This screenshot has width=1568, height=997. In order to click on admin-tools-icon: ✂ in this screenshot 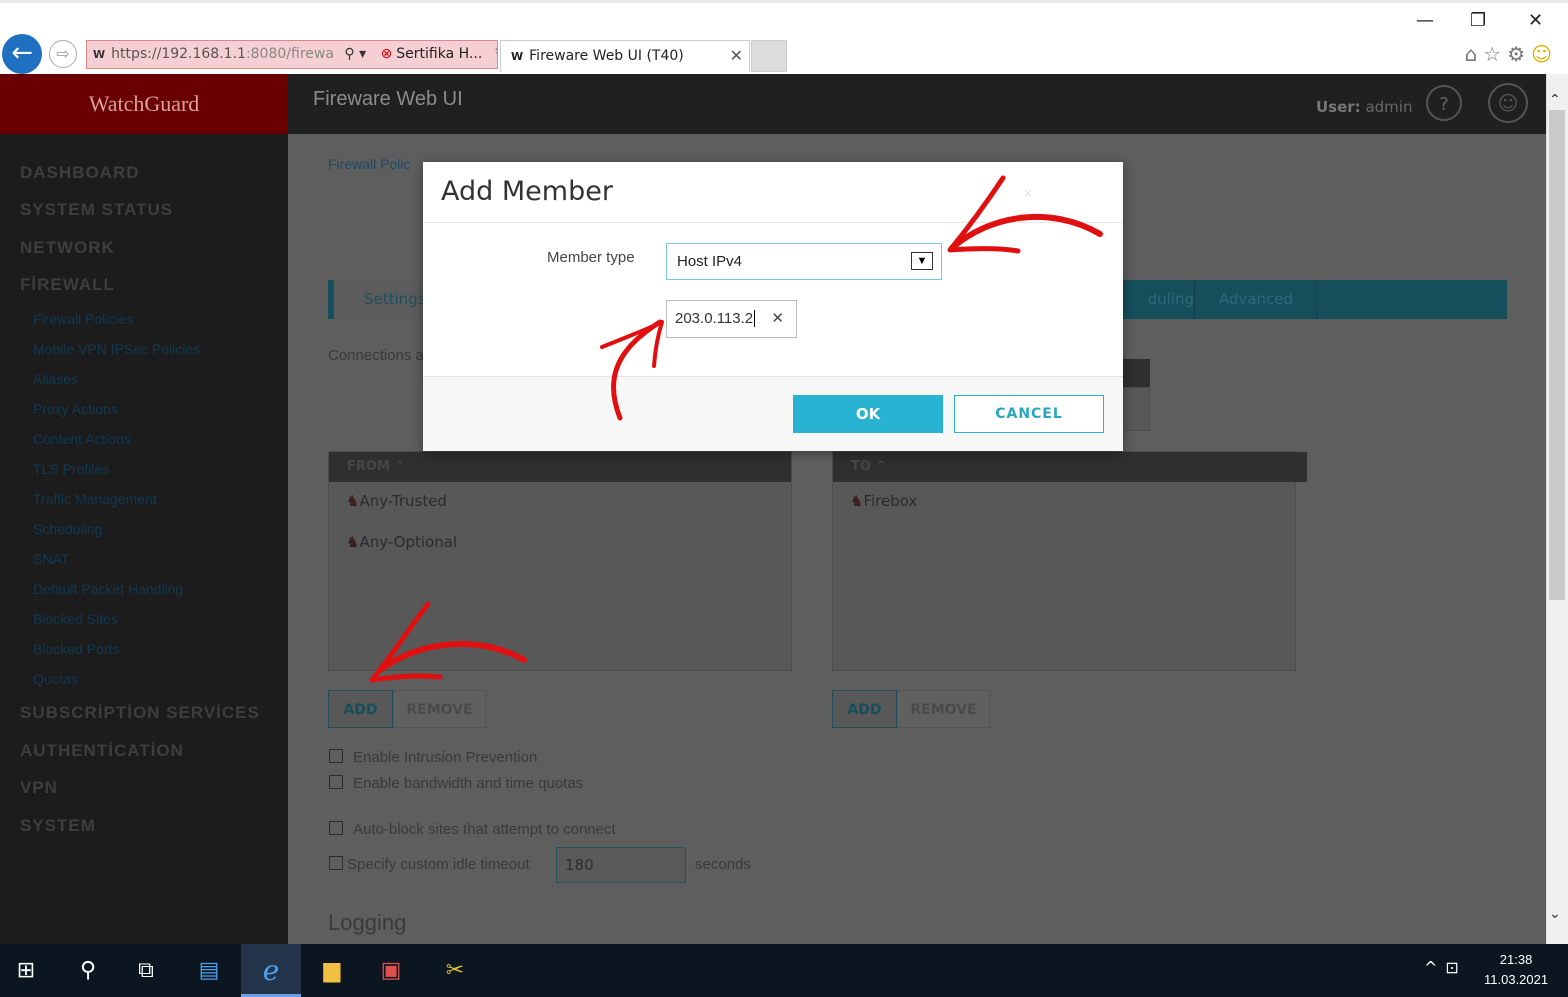, I will do `click(455, 970)`.